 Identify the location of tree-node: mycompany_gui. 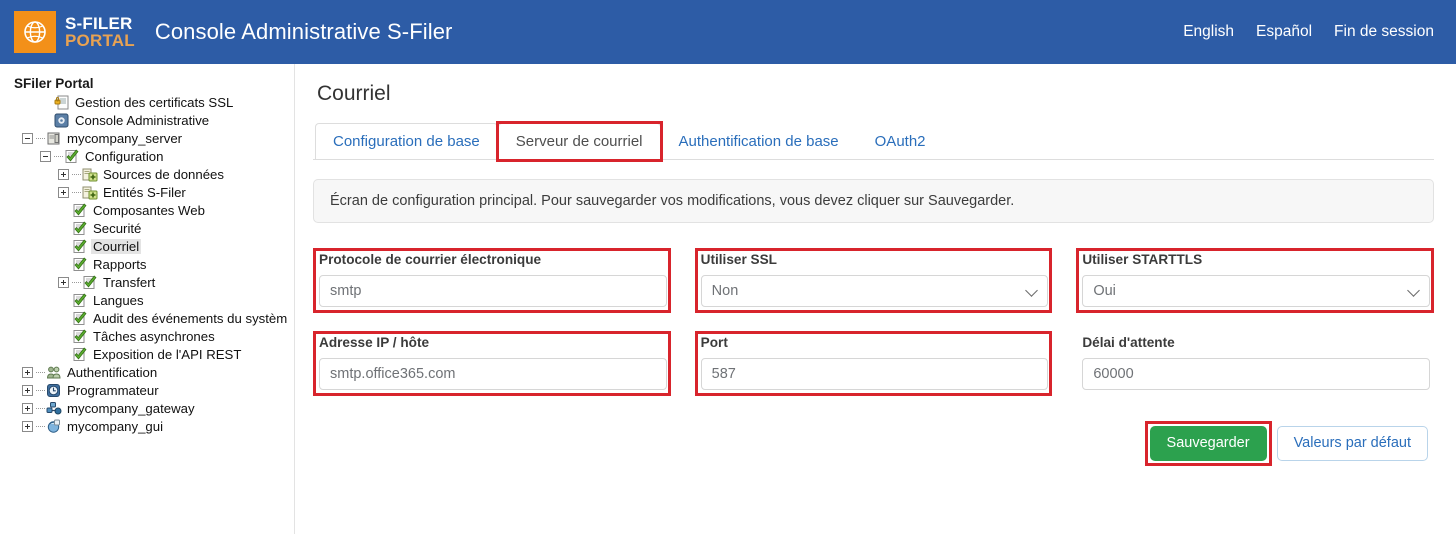
(154, 426).